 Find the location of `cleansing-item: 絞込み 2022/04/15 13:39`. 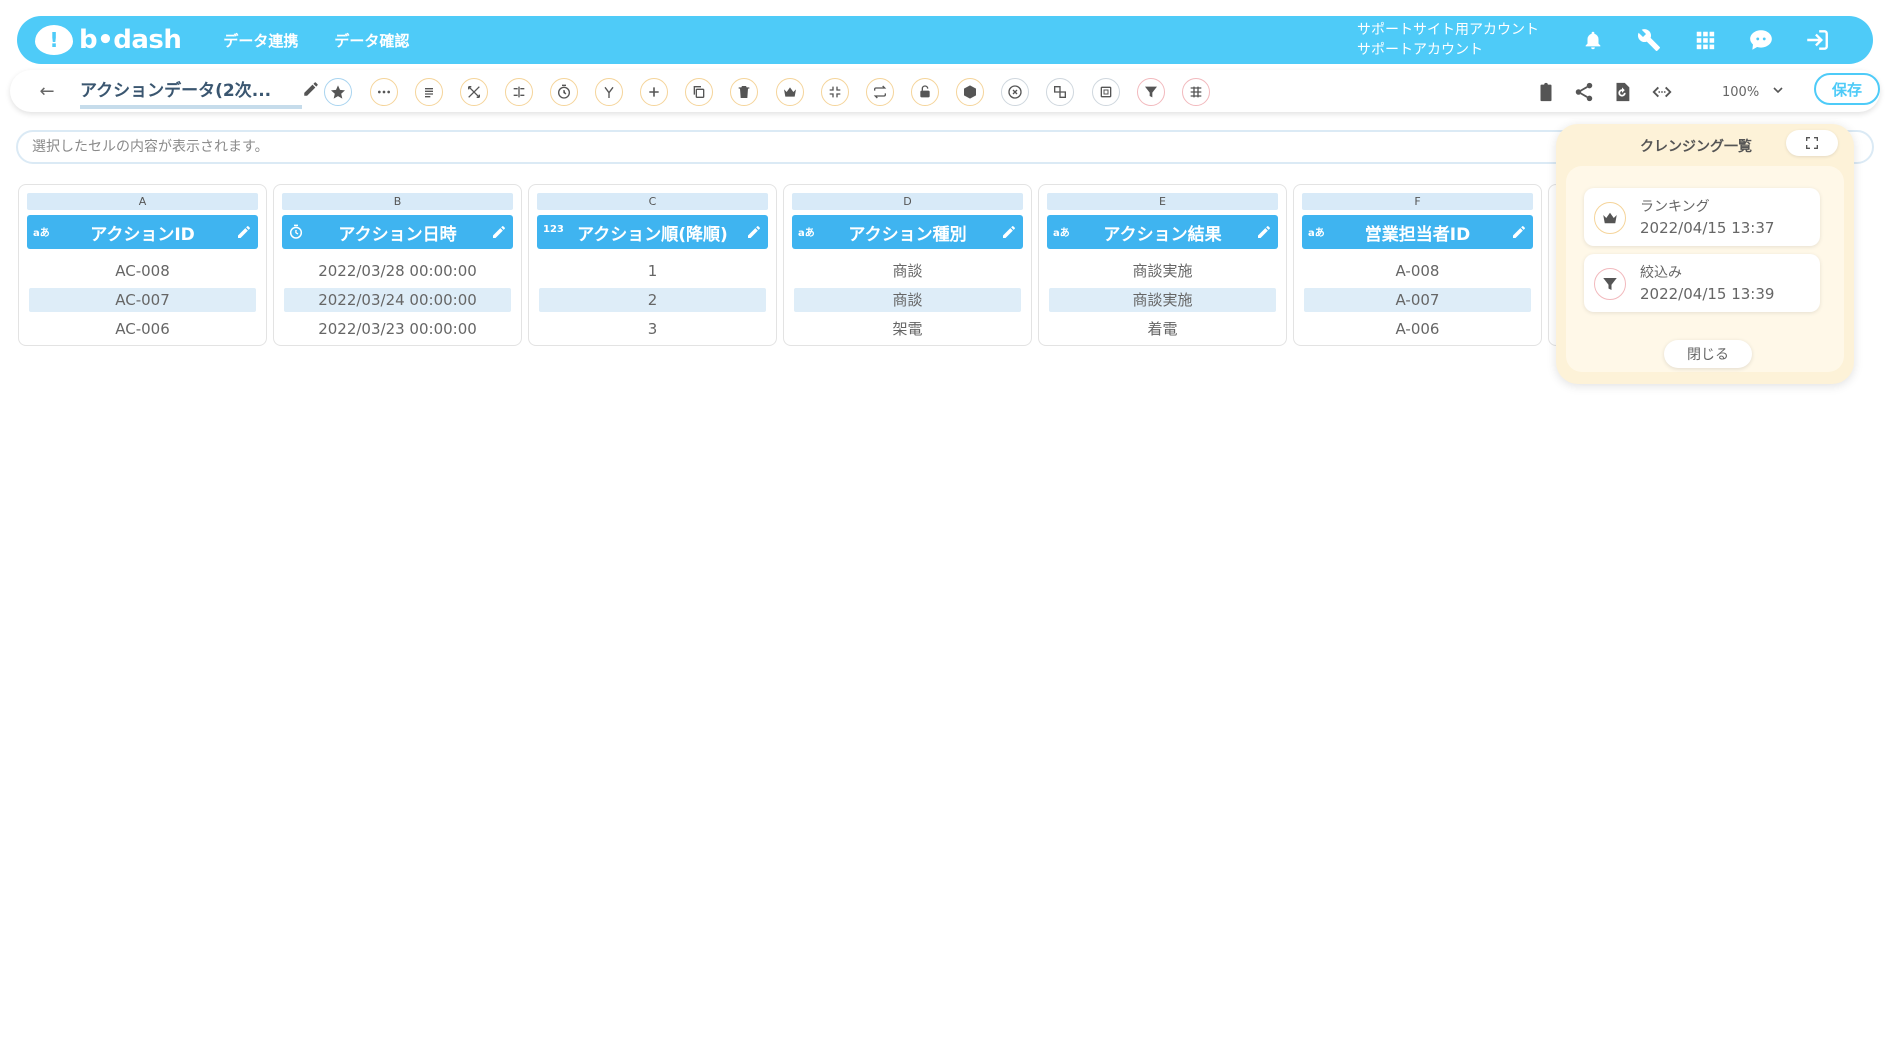

cleansing-item: 絞込み 2022/04/15 13:39 is located at coordinates (1702, 283).